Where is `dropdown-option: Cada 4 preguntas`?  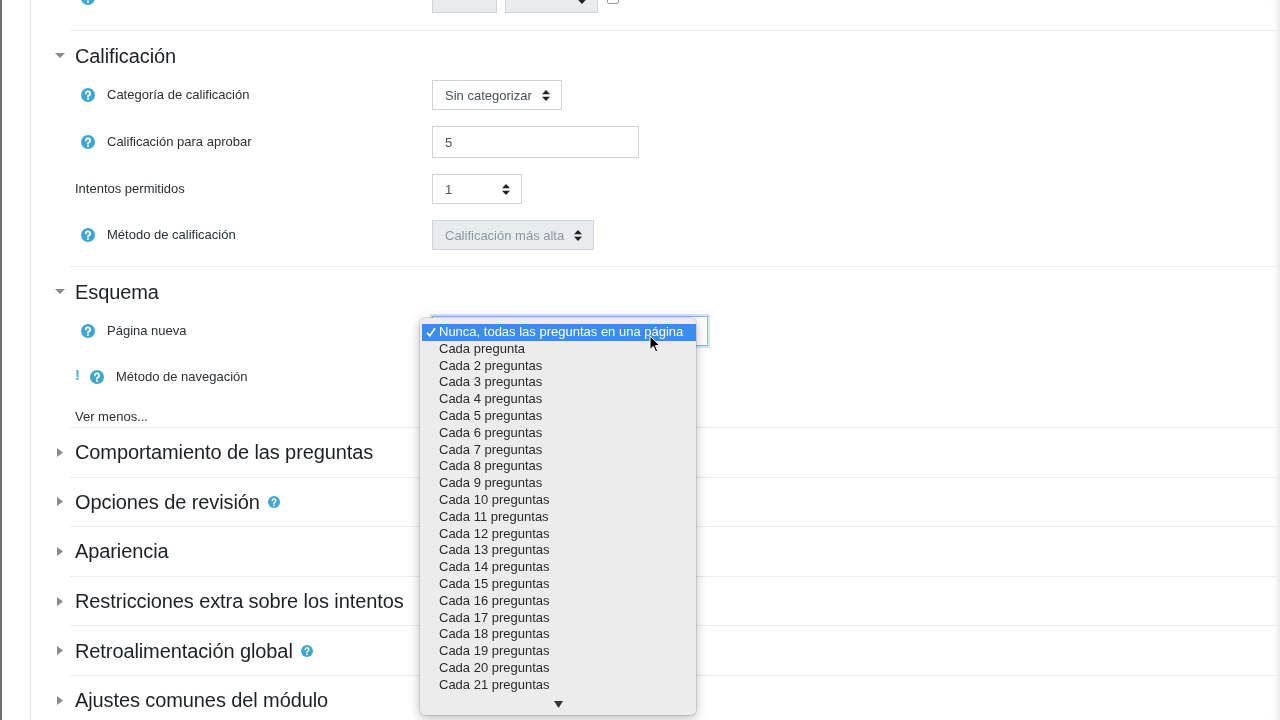
dropdown-option: Cada 4 preguntas is located at coordinates (559, 399).